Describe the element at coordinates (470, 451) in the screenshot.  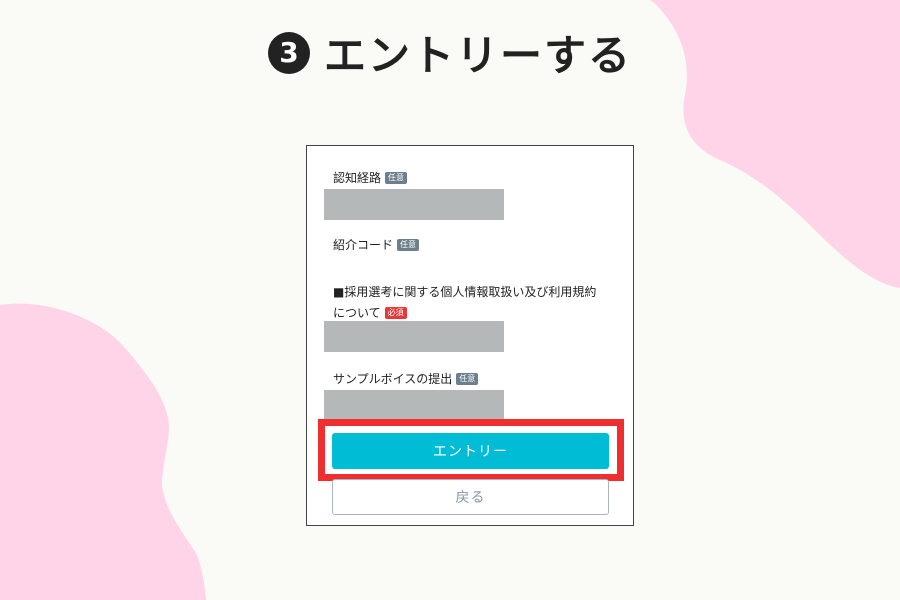
I see `entry-button: エントリー` at that location.